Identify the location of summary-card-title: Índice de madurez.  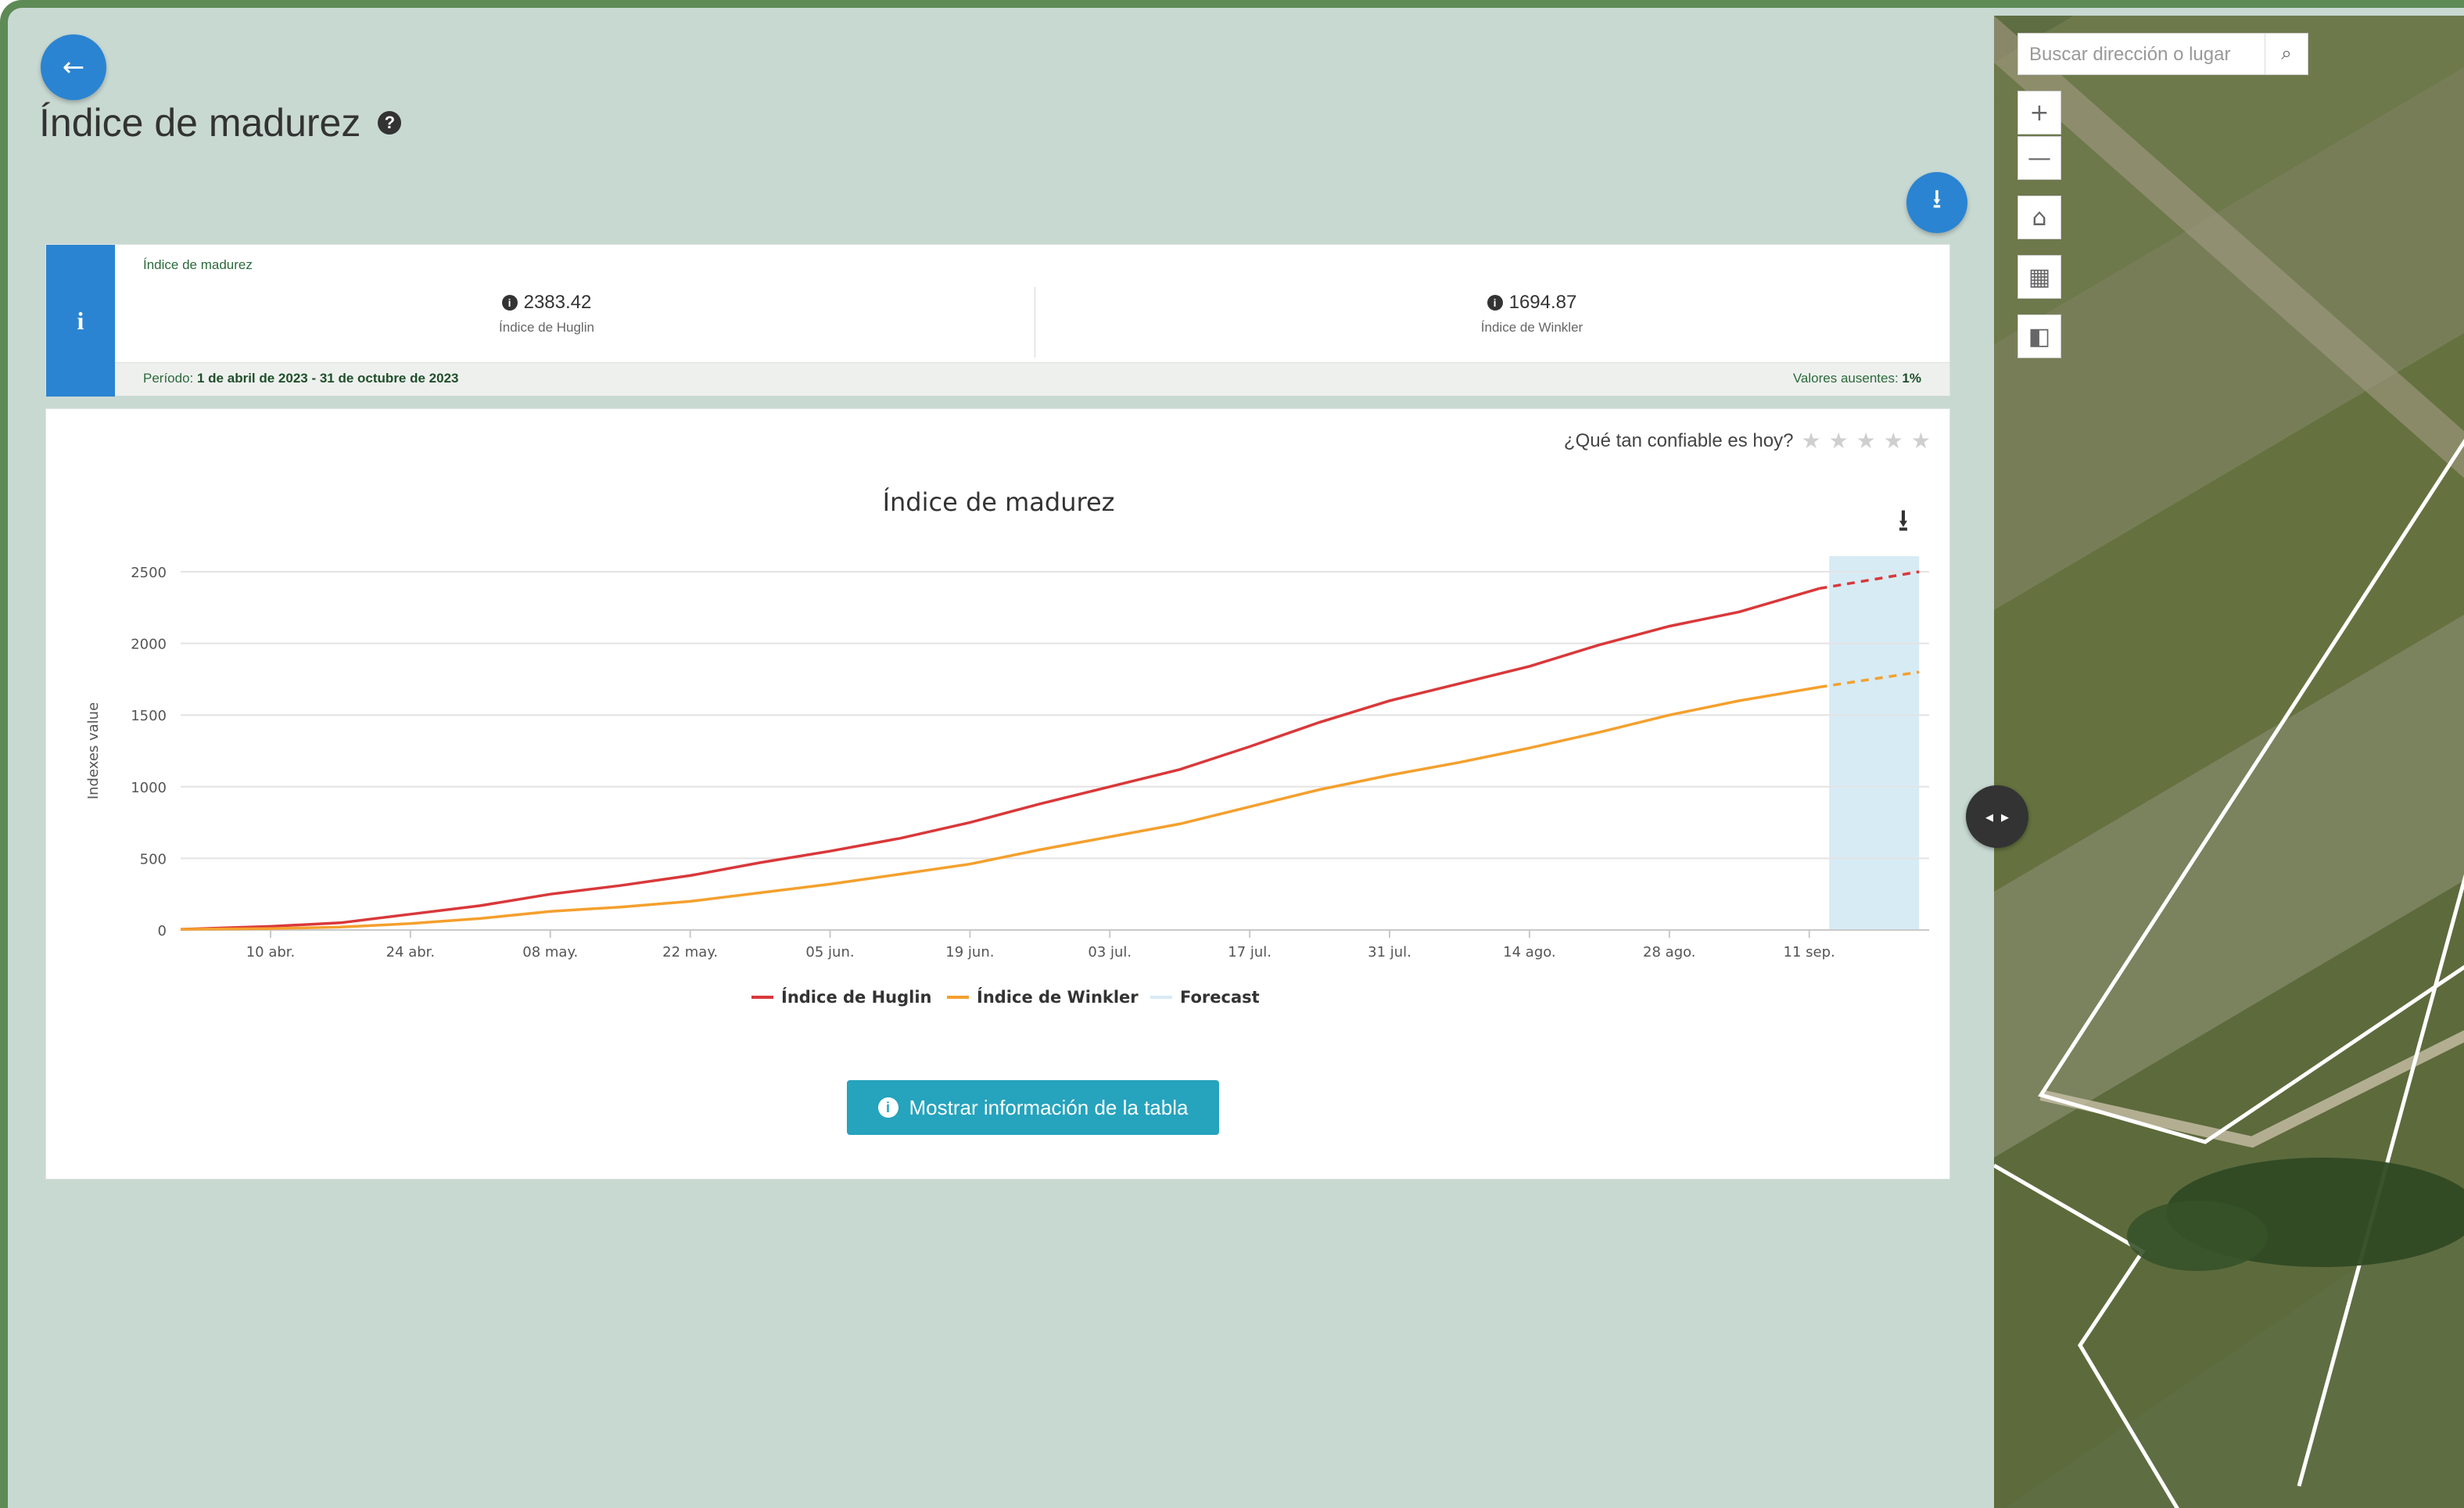
(198, 265).